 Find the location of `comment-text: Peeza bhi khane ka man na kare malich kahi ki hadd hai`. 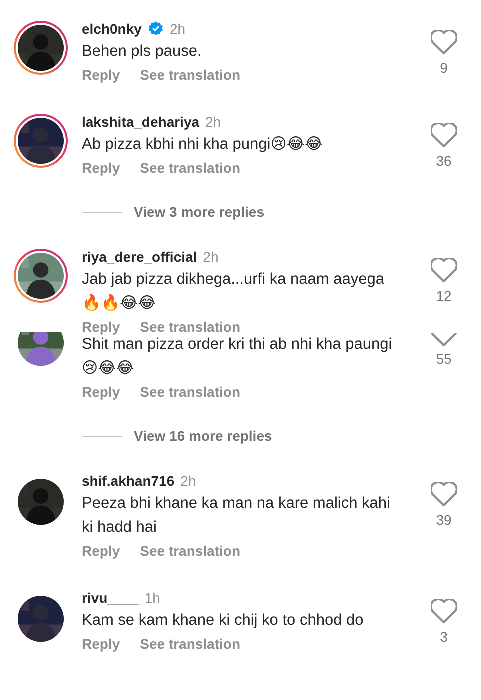

comment-text: Peeza bhi khane ka man na kare malich kahi ki hadd hai is located at coordinates (237, 516).